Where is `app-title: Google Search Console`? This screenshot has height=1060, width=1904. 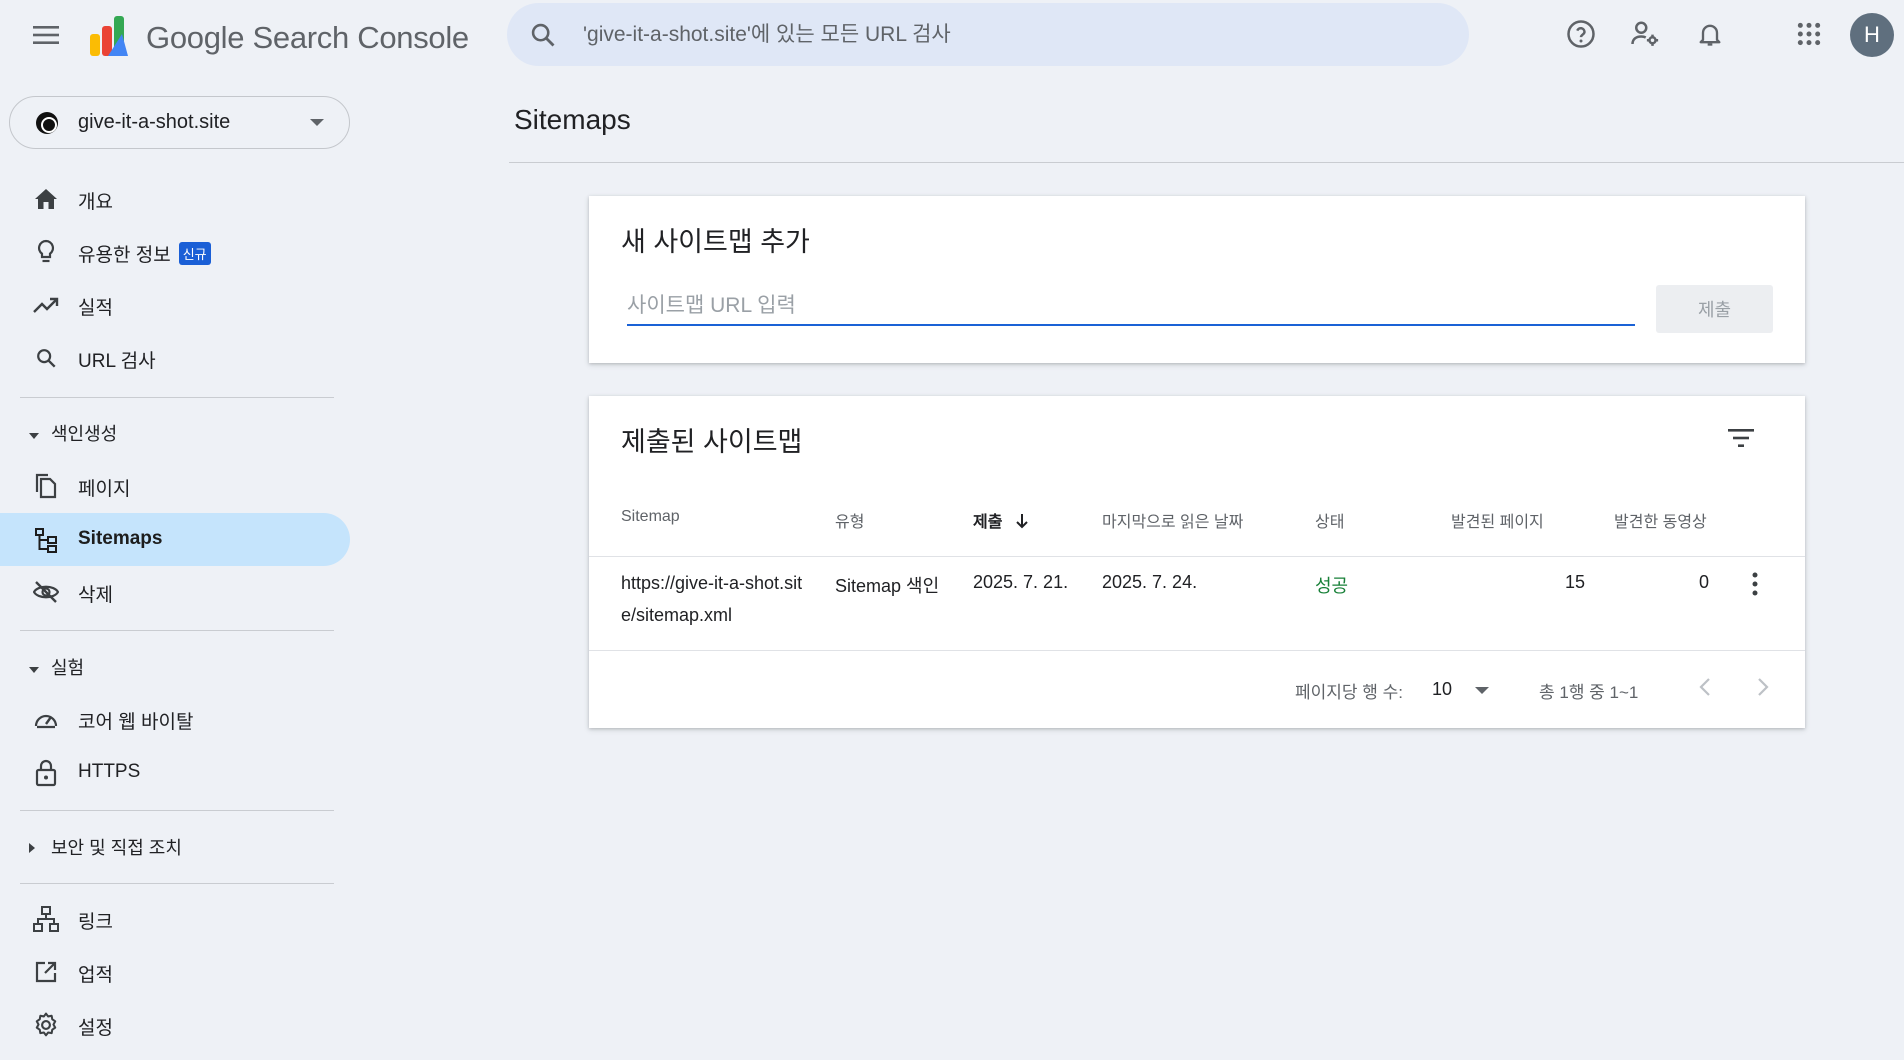
app-title: Google Search Console is located at coordinates (307, 38).